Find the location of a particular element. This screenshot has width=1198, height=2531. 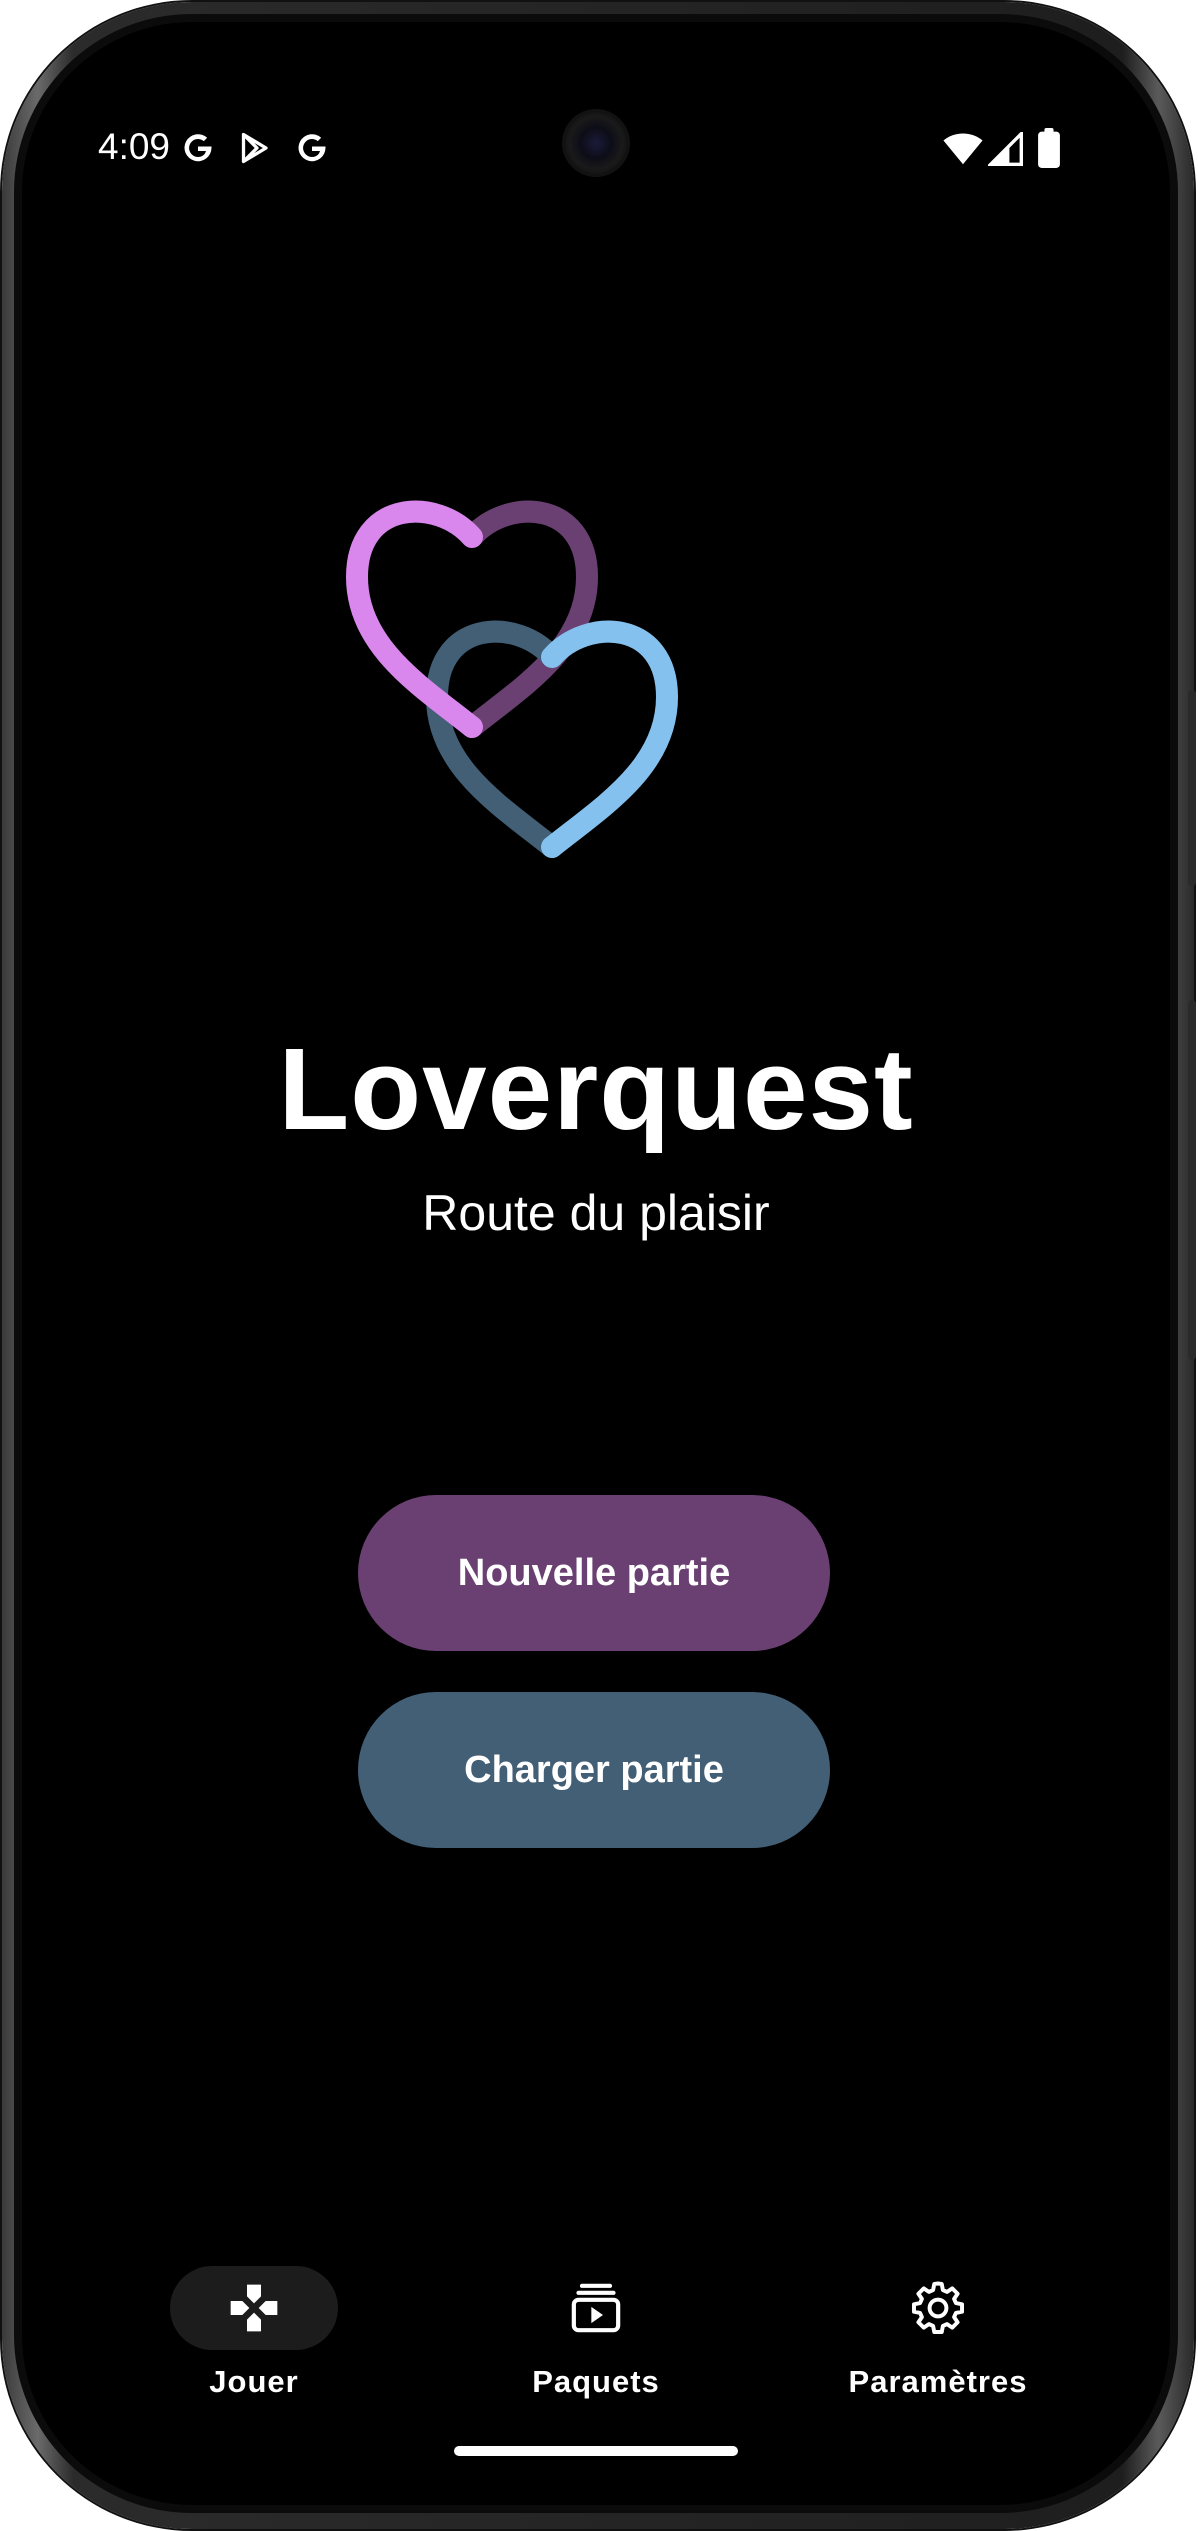

bottom-nav: Jouer Paquets Paramètres is located at coordinates (596, 2342).